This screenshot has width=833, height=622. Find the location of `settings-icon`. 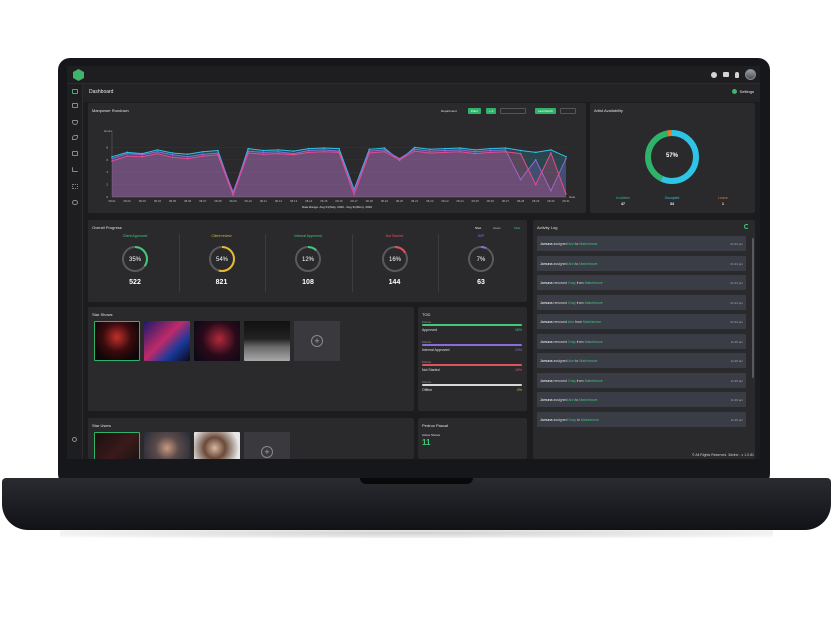

settings-icon is located at coordinates (74, 439).